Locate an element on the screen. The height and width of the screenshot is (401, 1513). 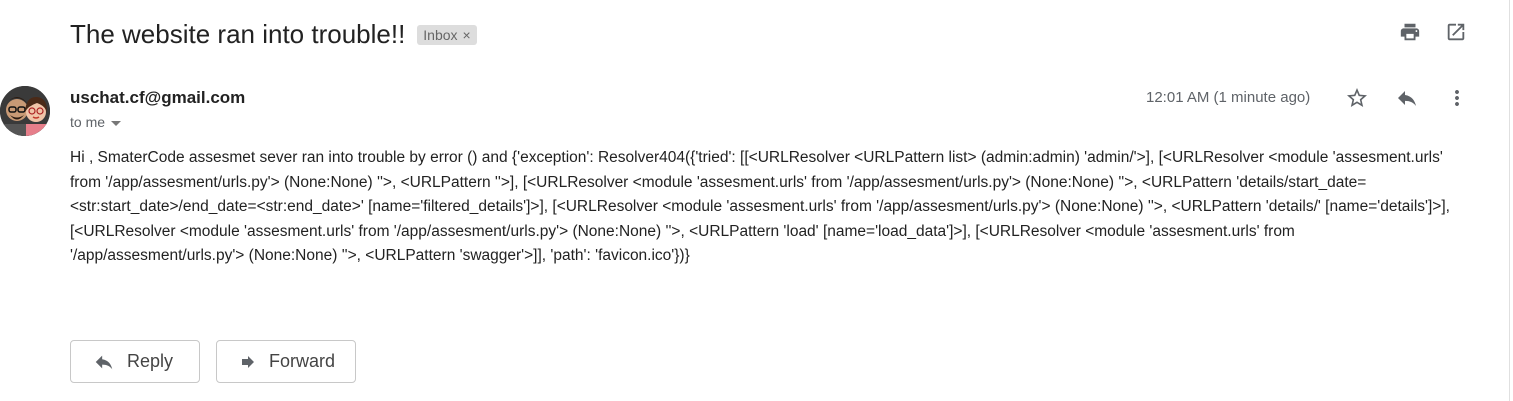
reply-actions: Reply Forward is located at coordinates (213, 361).